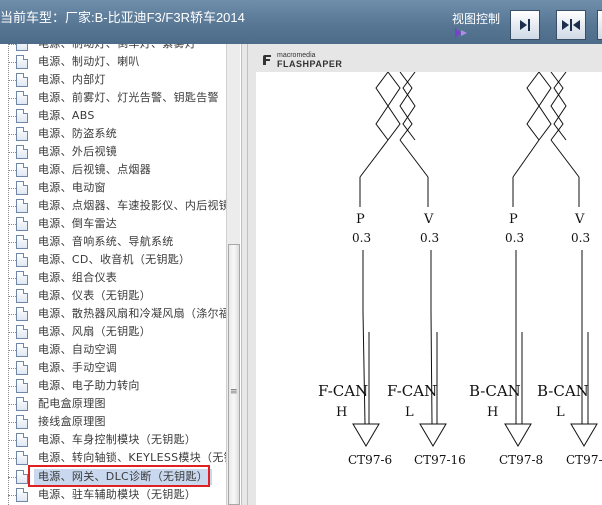 The height and width of the screenshot is (505, 602). I want to click on tree-item: 电源、散热器风扇和冷凝风扇（涤尔福, so click(113, 314).